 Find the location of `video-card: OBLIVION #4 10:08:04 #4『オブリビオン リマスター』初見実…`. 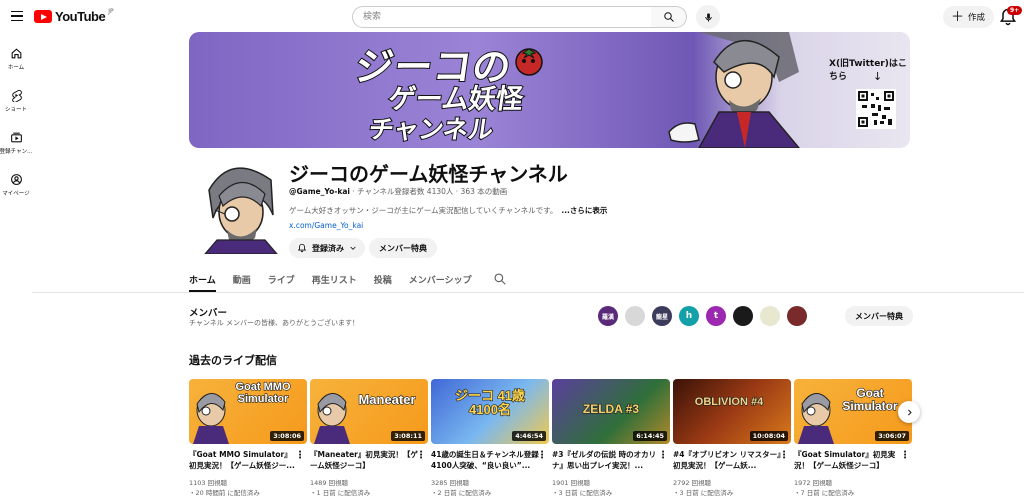

video-card: OBLIVION #4 10:08:04 #4『オブリビオン リマスター』初見実… is located at coordinates (732, 439).